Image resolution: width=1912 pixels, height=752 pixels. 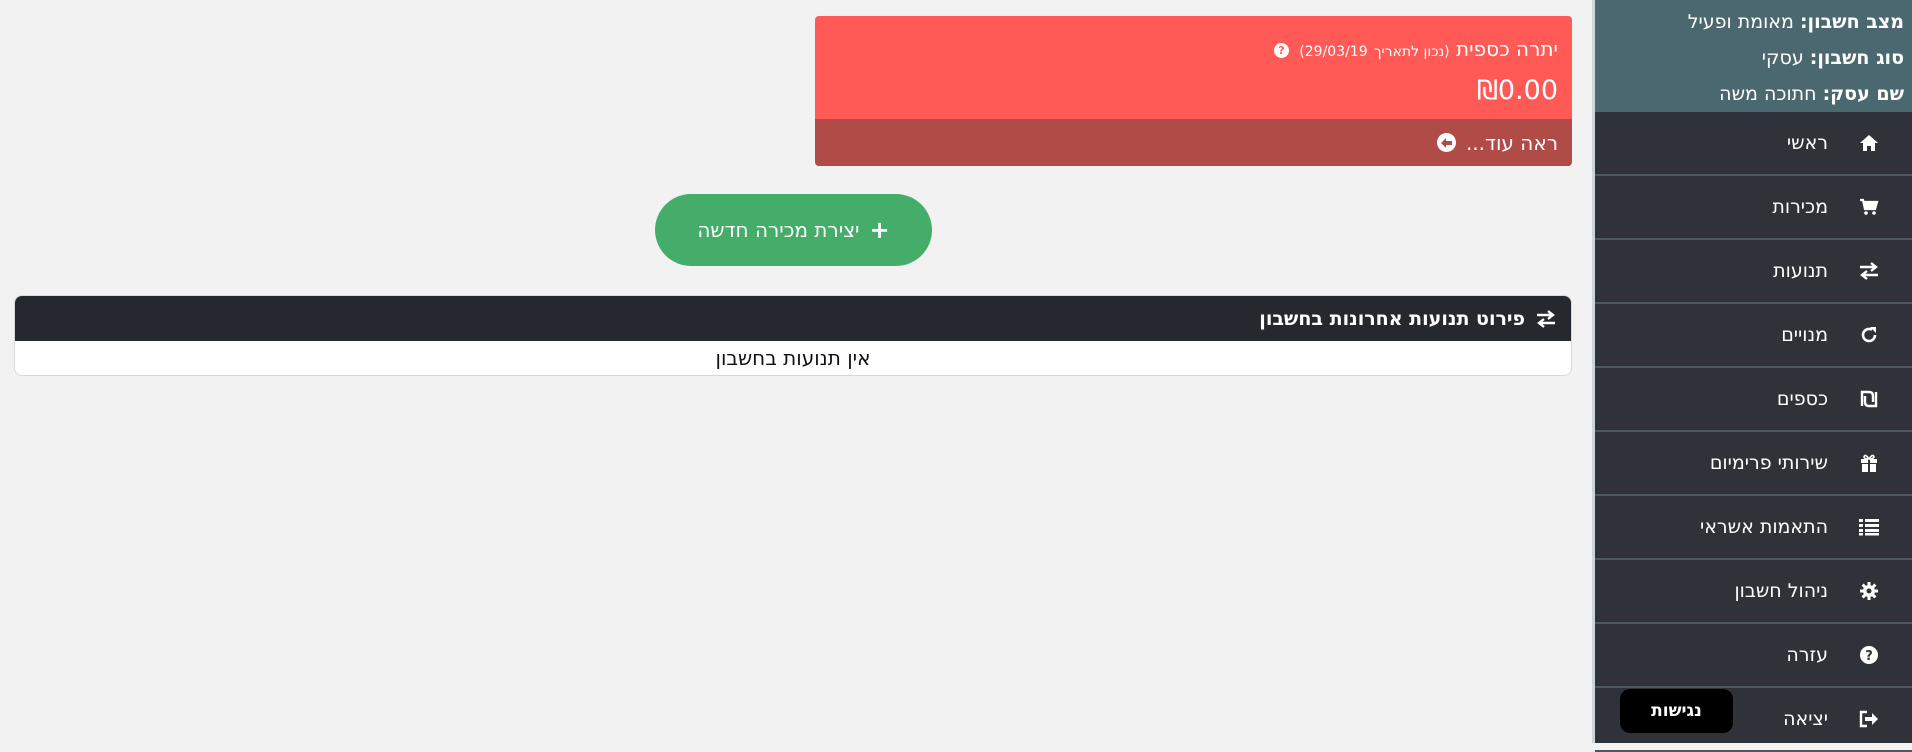 What do you see at coordinates (1804, 335) in the screenshot?
I see `sidebar-item-label: מנויים` at bounding box center [1804, 335].